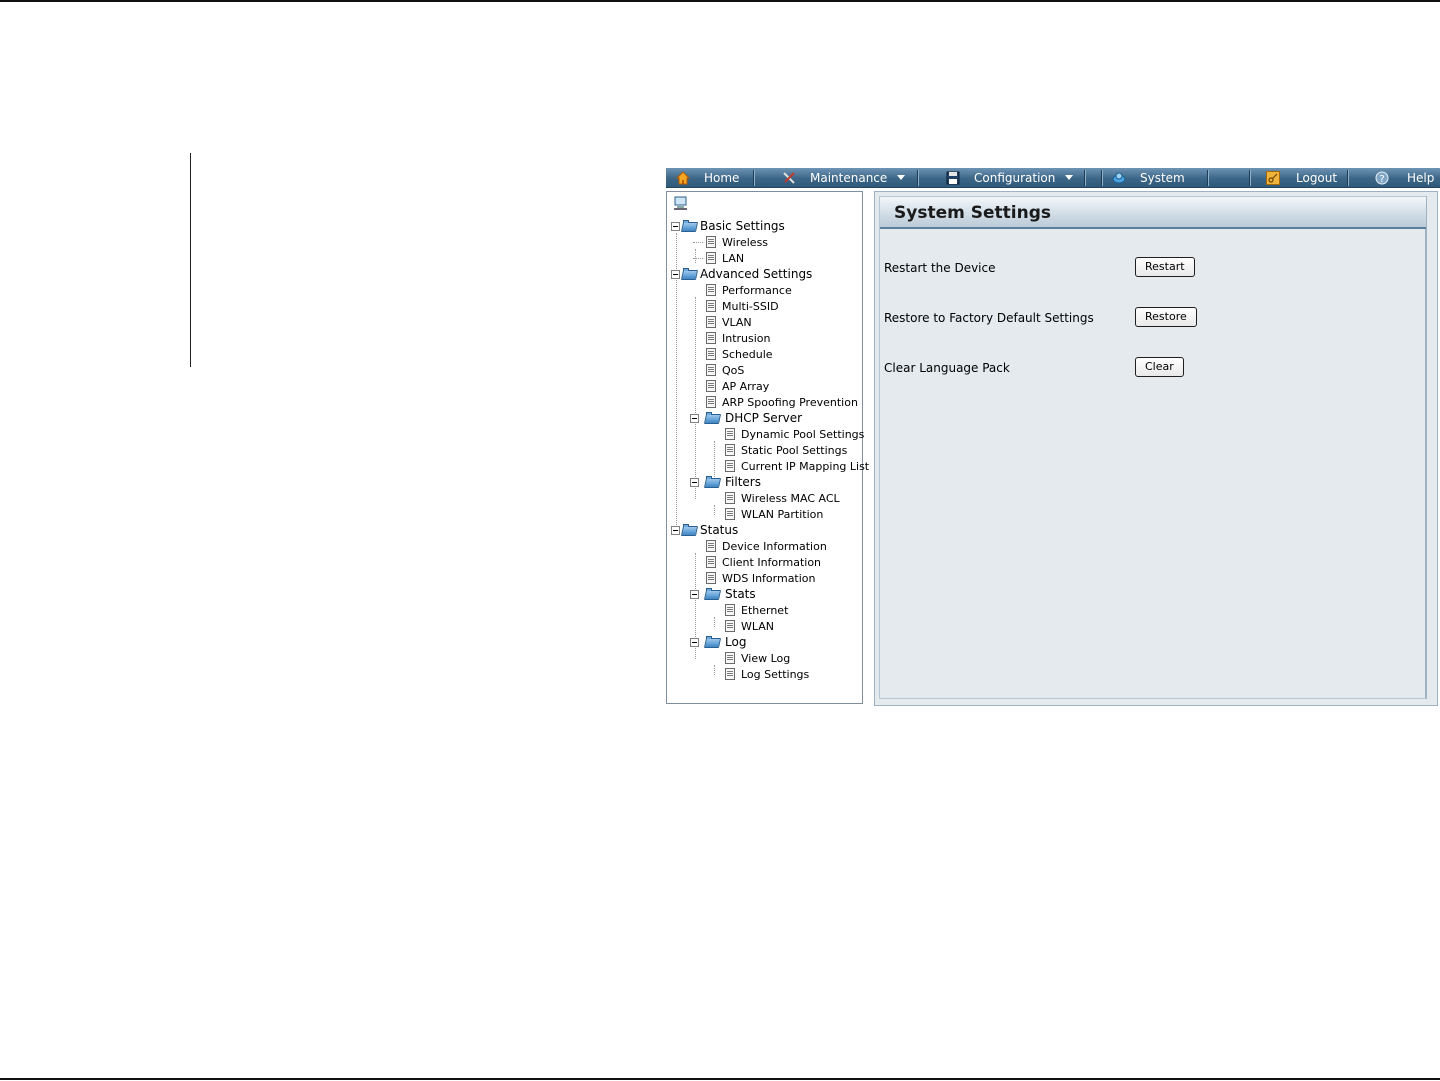  I want to click on tree-item-vlan: VLAN, so click(724, 322).